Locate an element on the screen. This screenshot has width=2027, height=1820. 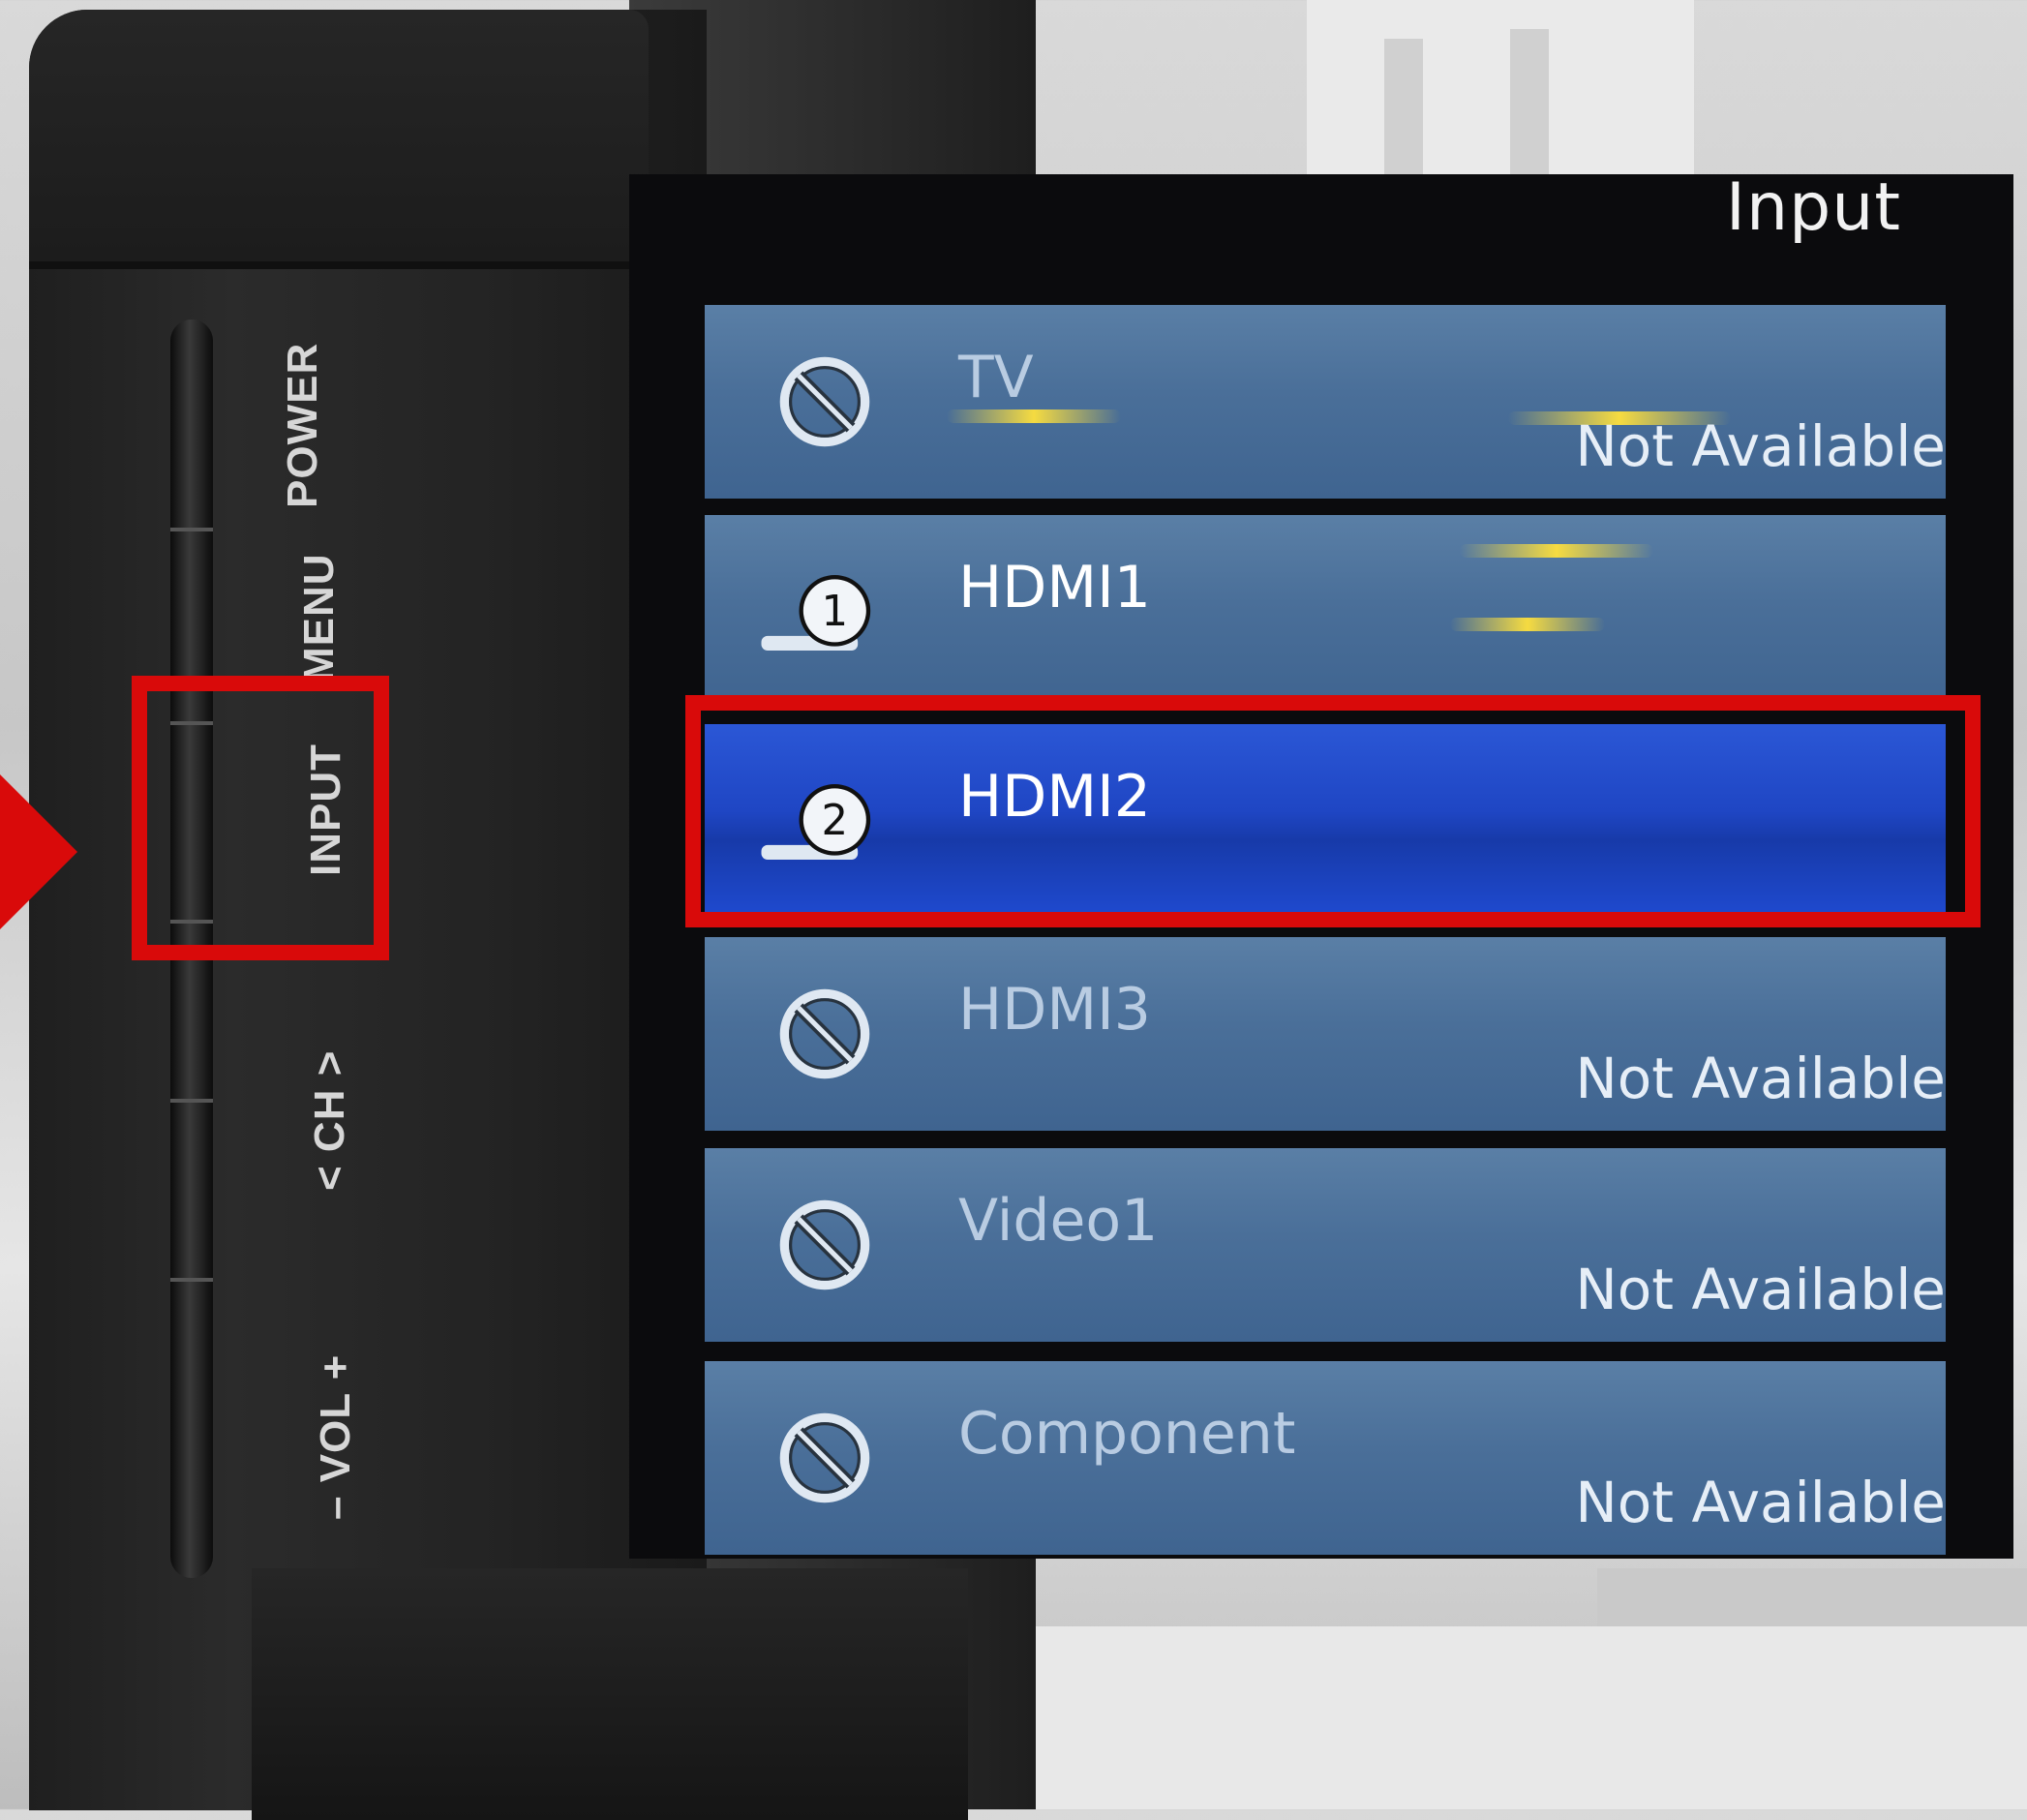
input-item-tv: TV Not Available is located at coordinates (1325, 402).